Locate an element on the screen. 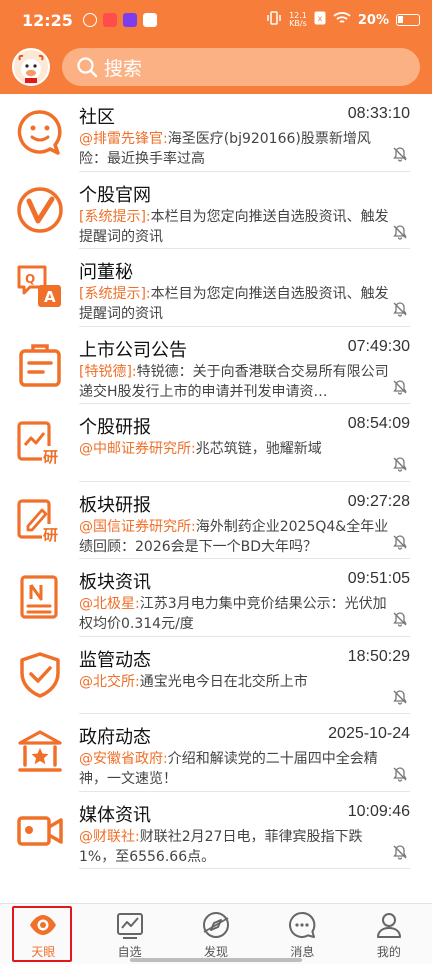 The image size is (432, 964). mail-icon is located at coordinates (149, 20).